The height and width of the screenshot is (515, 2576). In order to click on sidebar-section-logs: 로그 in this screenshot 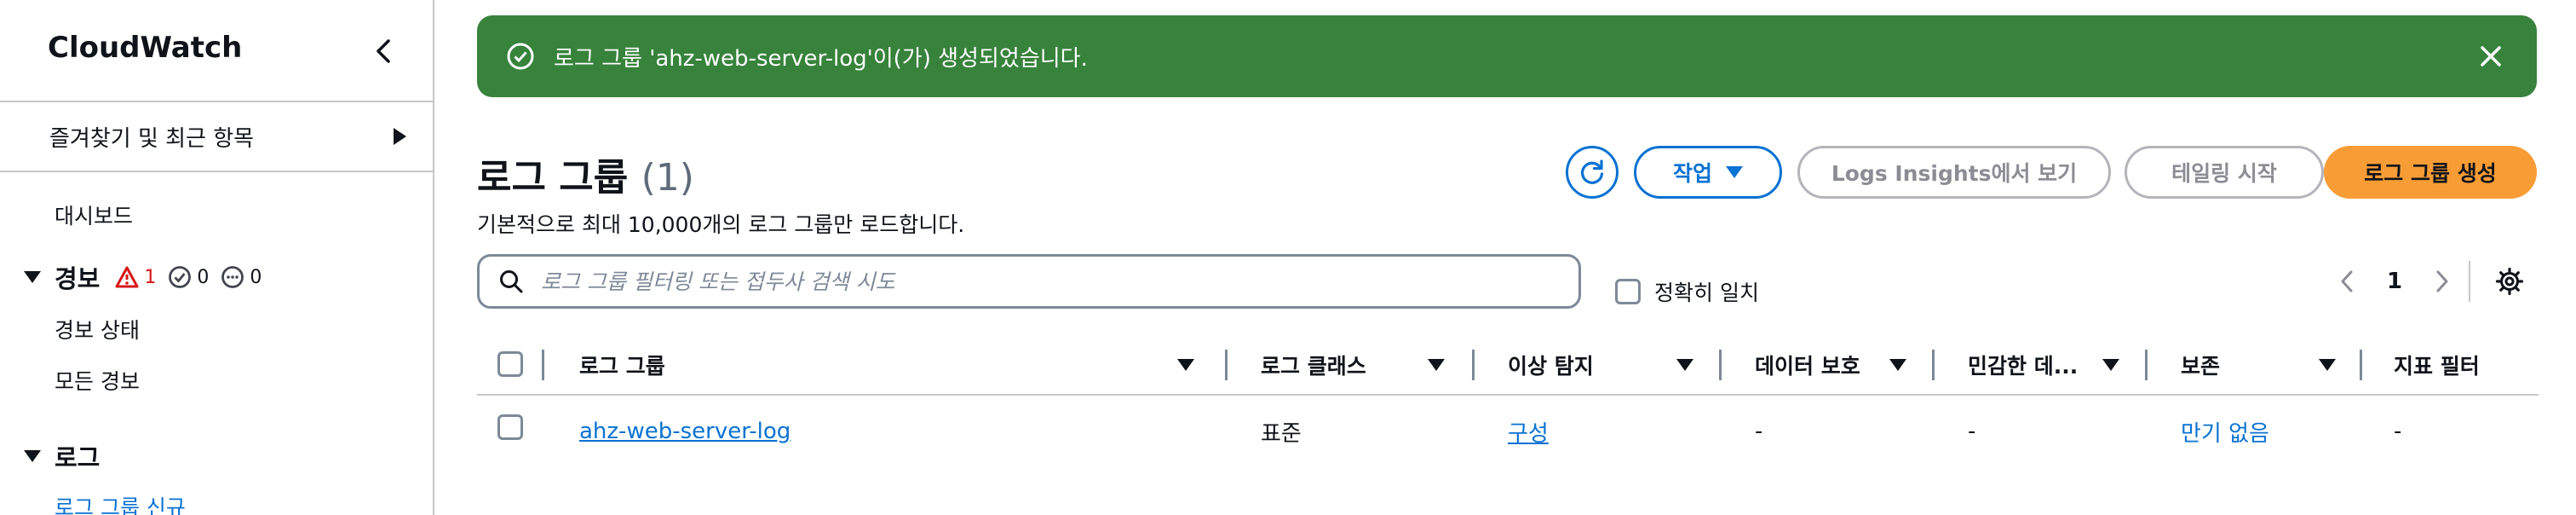, I will do `click(62, 456)`.